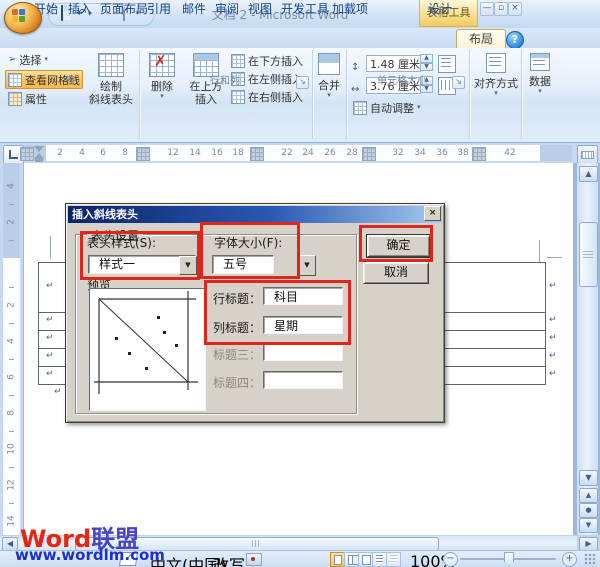 The width and height of the screenshot is (600, 567). Describe the element at coordinates (590, 559) in the screenshot. I see `resize-grip` at that location.